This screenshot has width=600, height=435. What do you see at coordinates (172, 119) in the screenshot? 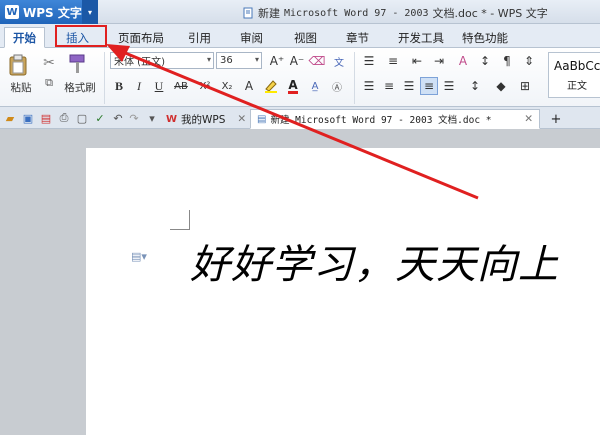
I see `wps-icon: W` at bounding box center [172, 119].